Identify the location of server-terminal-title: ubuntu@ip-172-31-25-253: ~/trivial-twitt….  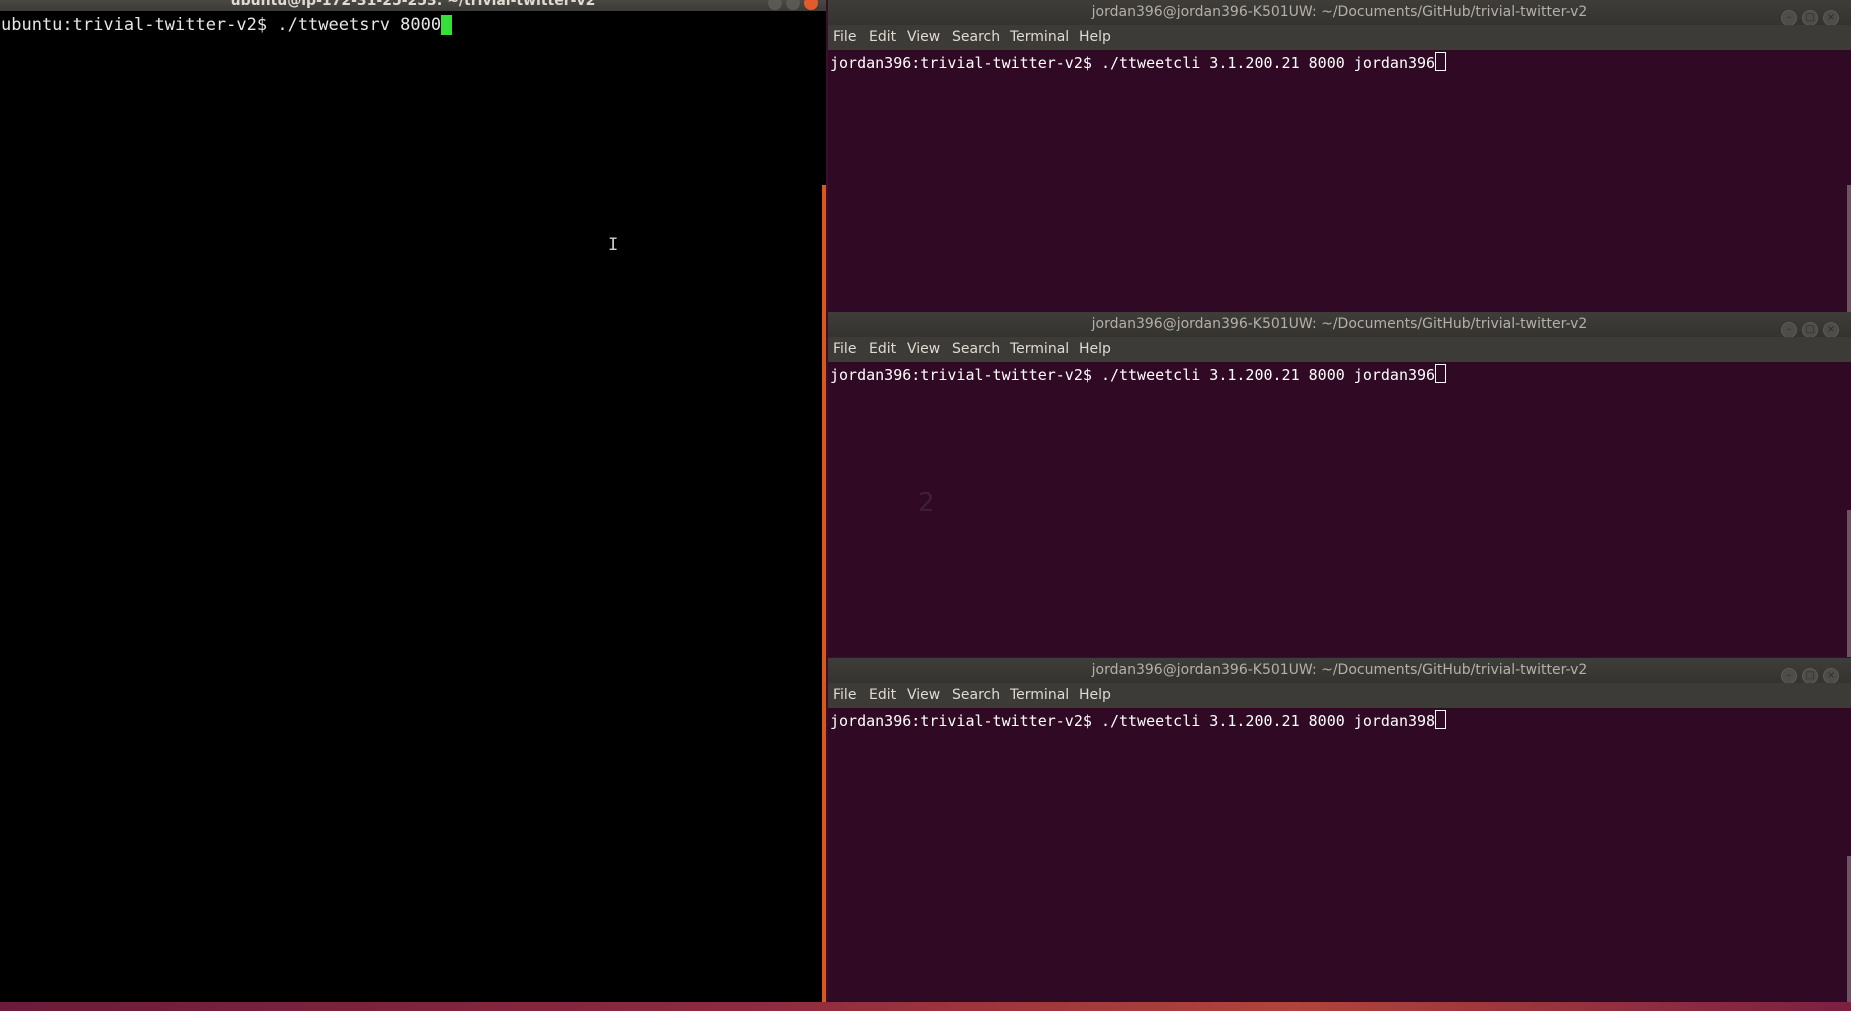
(413, 4).